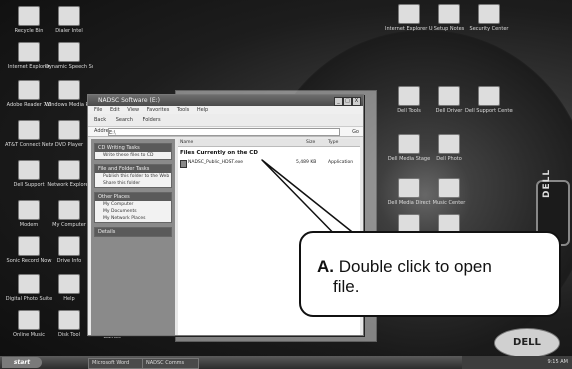  I want to click on cdburn-icon, so click(29, 284).